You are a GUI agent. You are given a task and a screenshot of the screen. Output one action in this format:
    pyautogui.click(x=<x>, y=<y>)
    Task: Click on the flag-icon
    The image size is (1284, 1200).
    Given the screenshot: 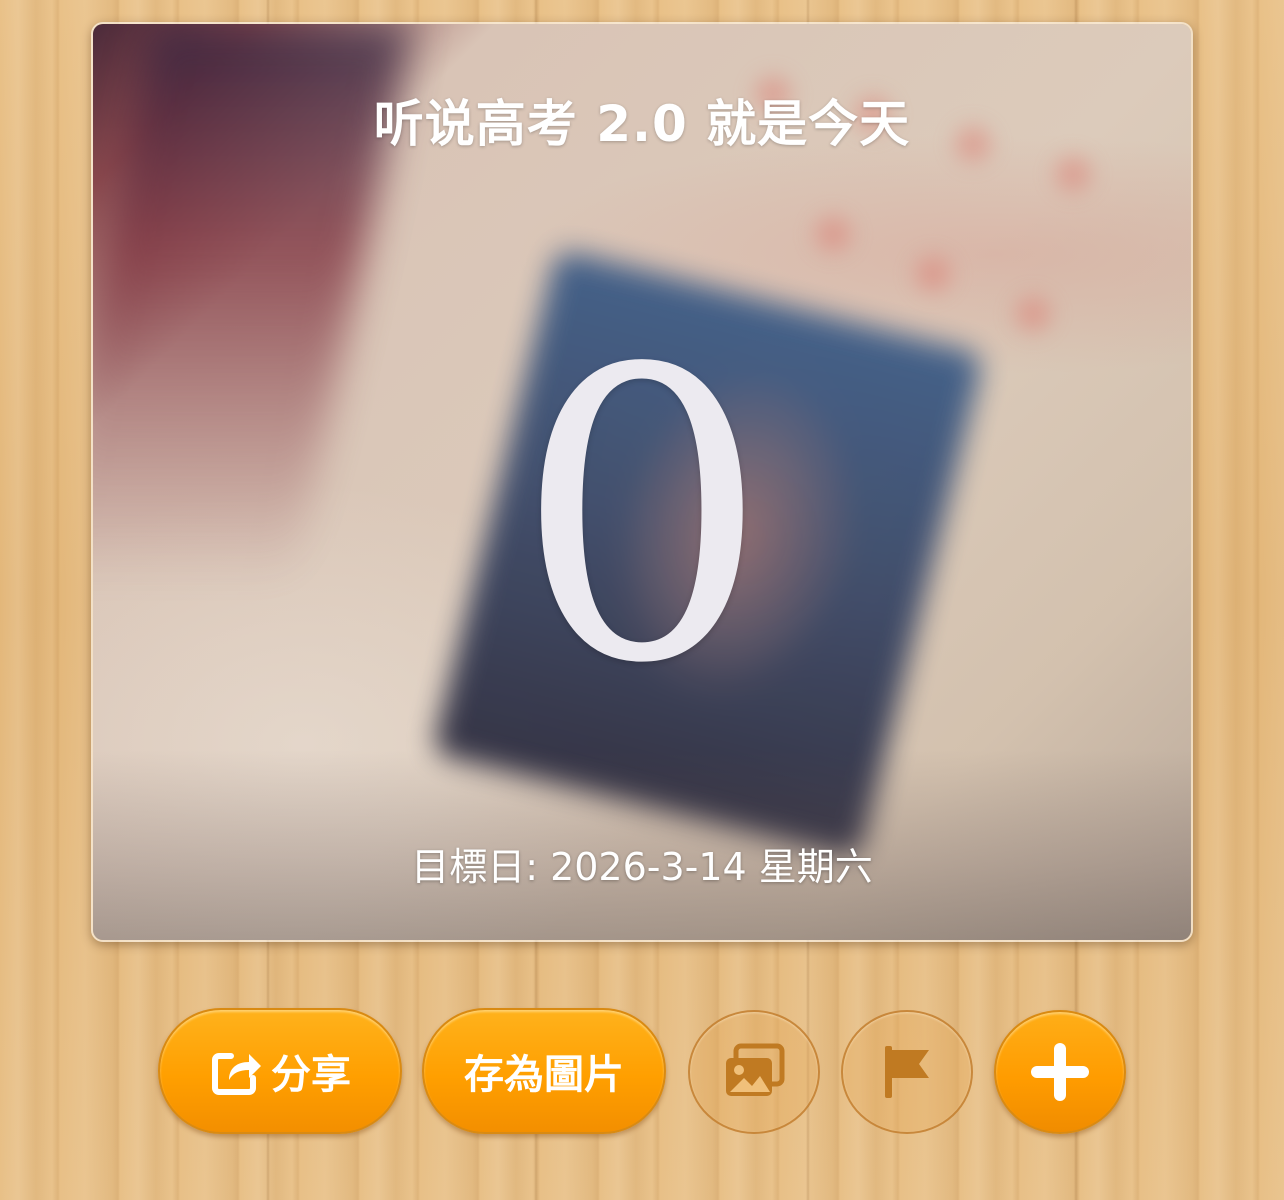 What is the action you would take?
    pyautogui.click(x=907, y=1072)
    